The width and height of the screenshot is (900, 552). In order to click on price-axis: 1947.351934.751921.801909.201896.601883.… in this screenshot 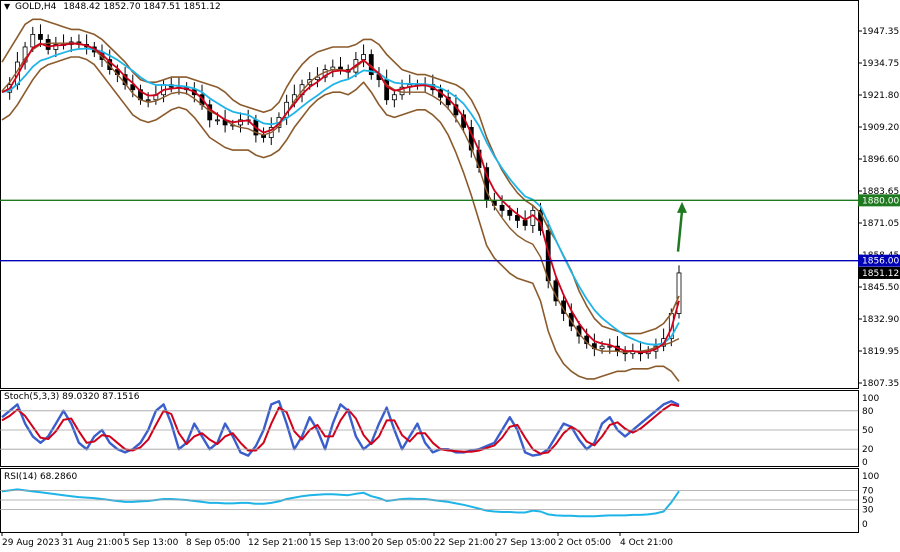, I will do `click(878, 208)`.